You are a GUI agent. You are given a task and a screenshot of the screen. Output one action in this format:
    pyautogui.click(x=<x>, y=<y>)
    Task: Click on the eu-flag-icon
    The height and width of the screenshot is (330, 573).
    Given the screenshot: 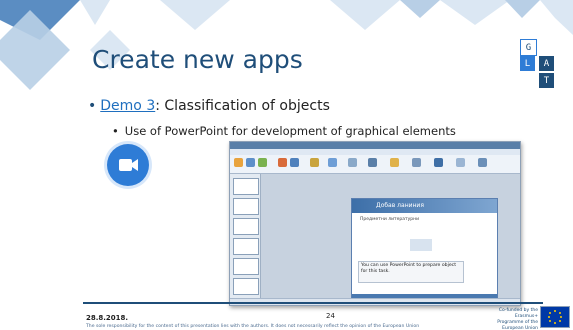 What is the action you would take?
    pyautogui.click(x=555, y=317)
    